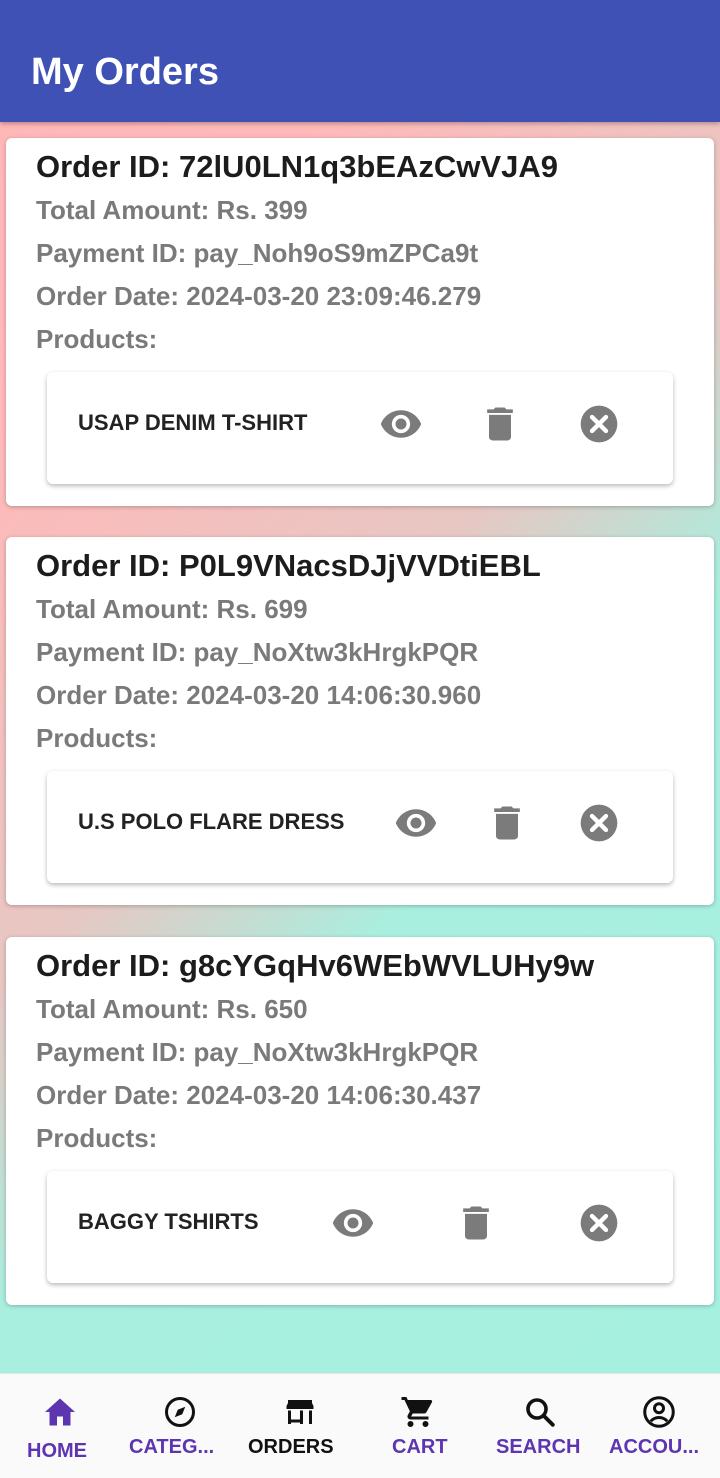  I want to click on product-name: U.S POLO FLARE DRESS, so click(211, 821).